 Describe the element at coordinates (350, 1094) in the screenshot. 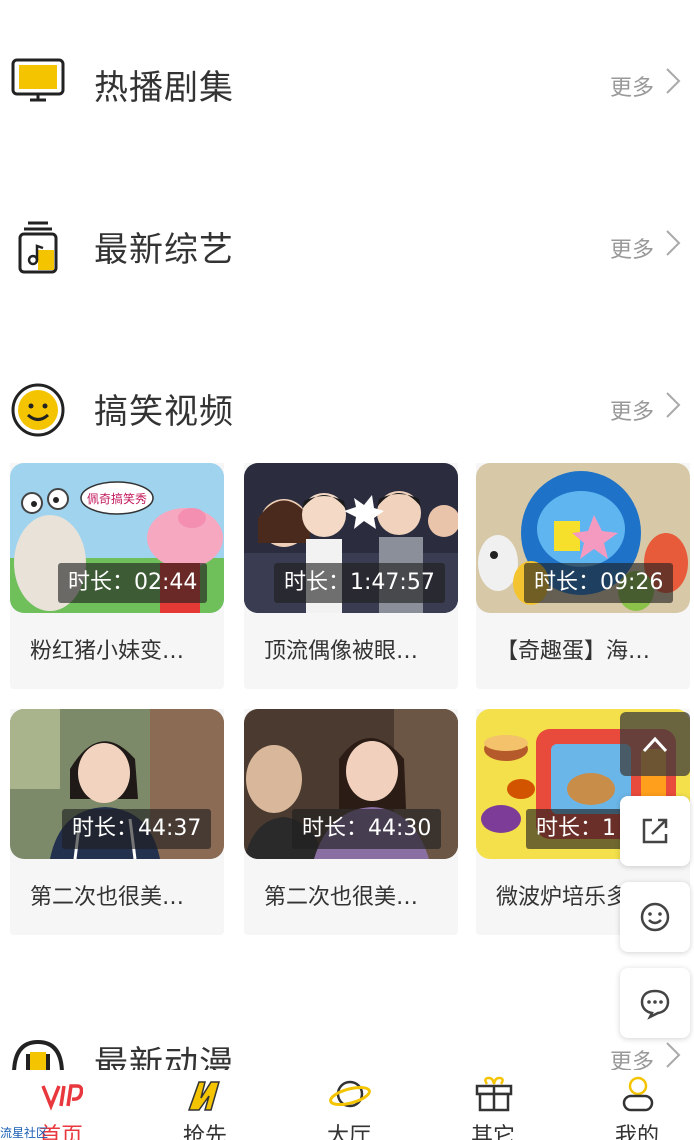

I see `planet-icon` at that location.